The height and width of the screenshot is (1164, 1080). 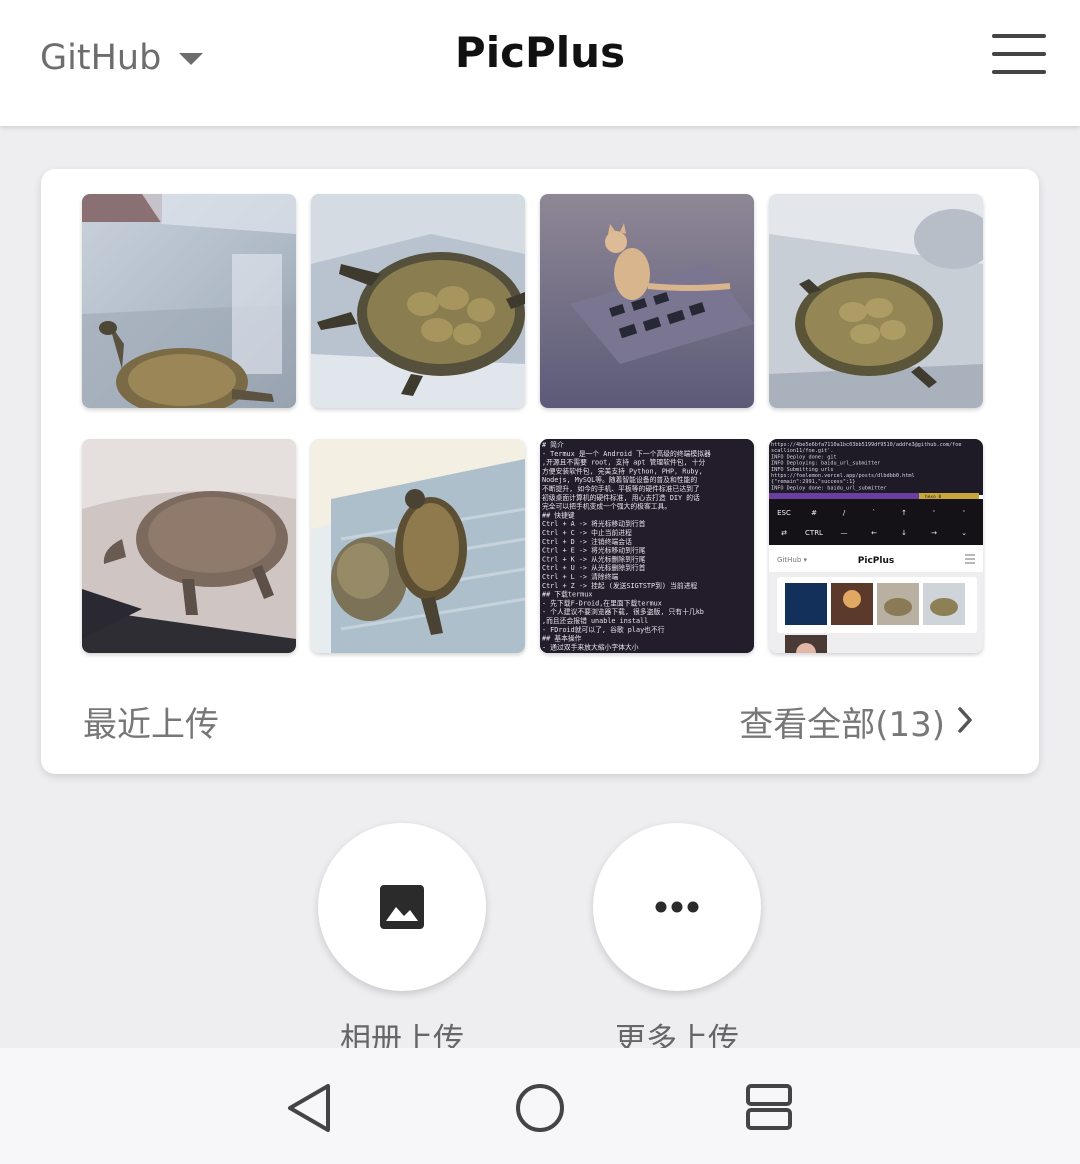 I want to click on system-navigation-bar, so click(x=540, y=1106).